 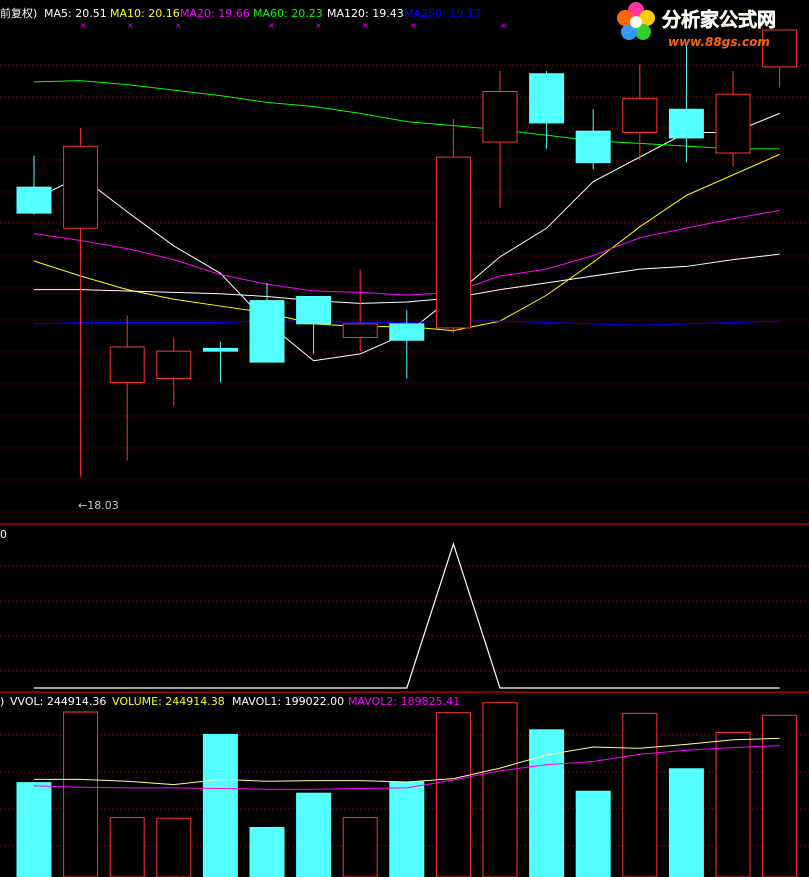 I want to click on ma10-label: MA10: 20.16, so click(x=145, y=13).